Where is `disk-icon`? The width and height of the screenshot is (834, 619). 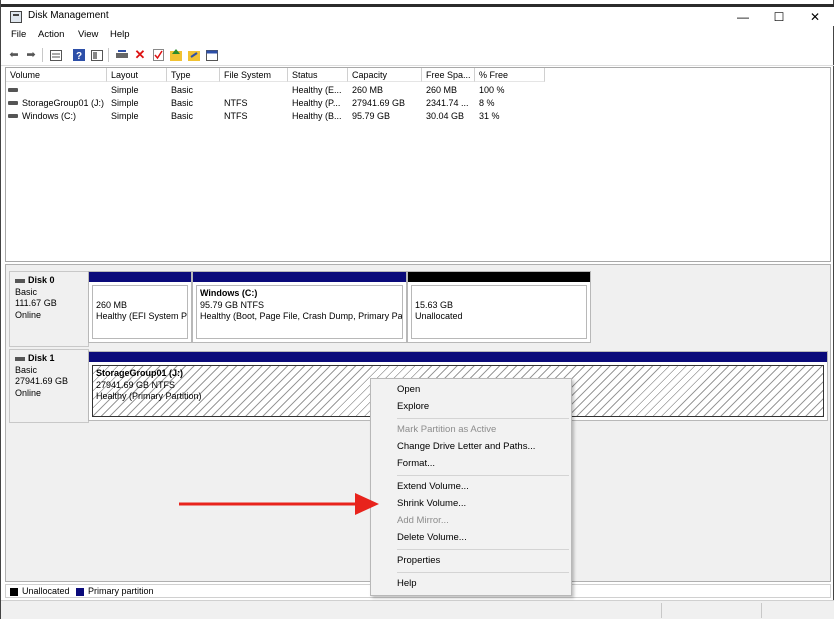 disk-icon is located at coordinates (20, 280).